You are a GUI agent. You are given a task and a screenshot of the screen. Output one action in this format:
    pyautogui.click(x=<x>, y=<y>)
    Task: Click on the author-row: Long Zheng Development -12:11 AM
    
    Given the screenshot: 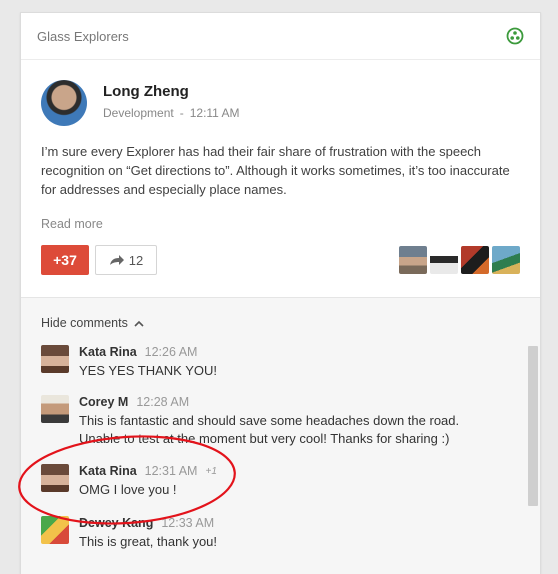 What is the action you would take?
    pyautogui.click(x=280, y=93)
    